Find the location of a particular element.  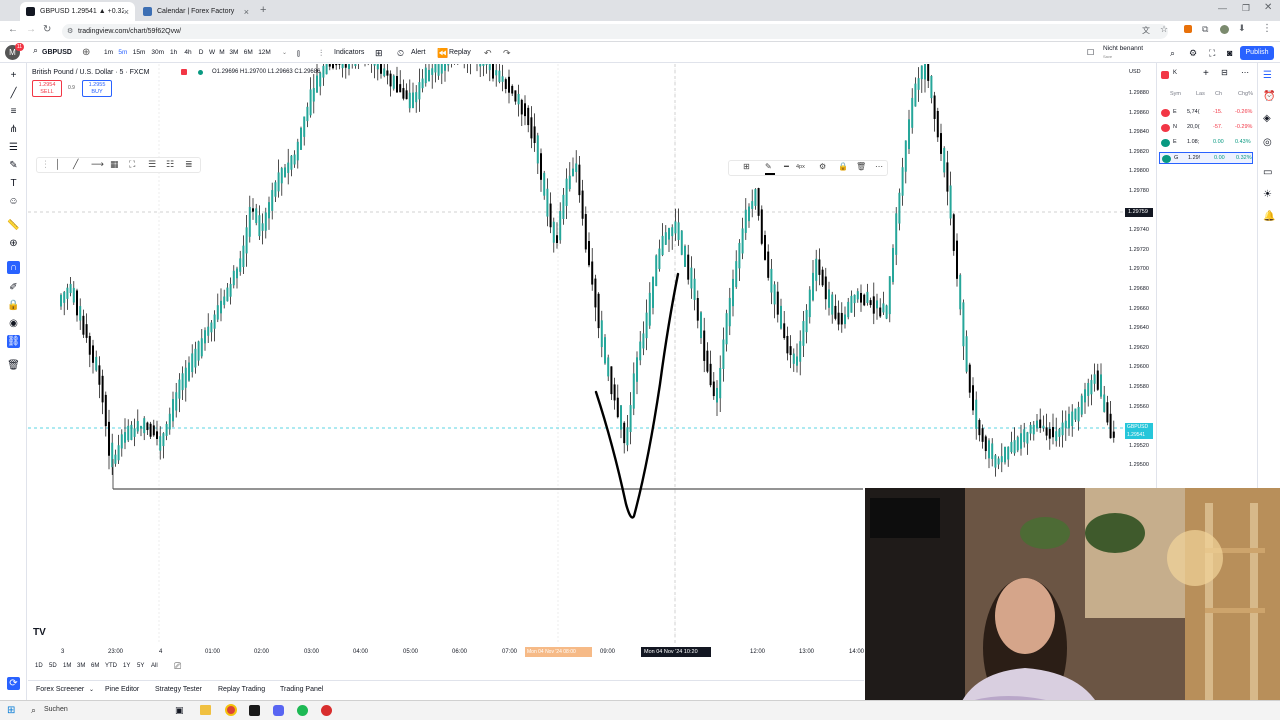

redo-icon: ↷ is located at coordinates (507, 53).